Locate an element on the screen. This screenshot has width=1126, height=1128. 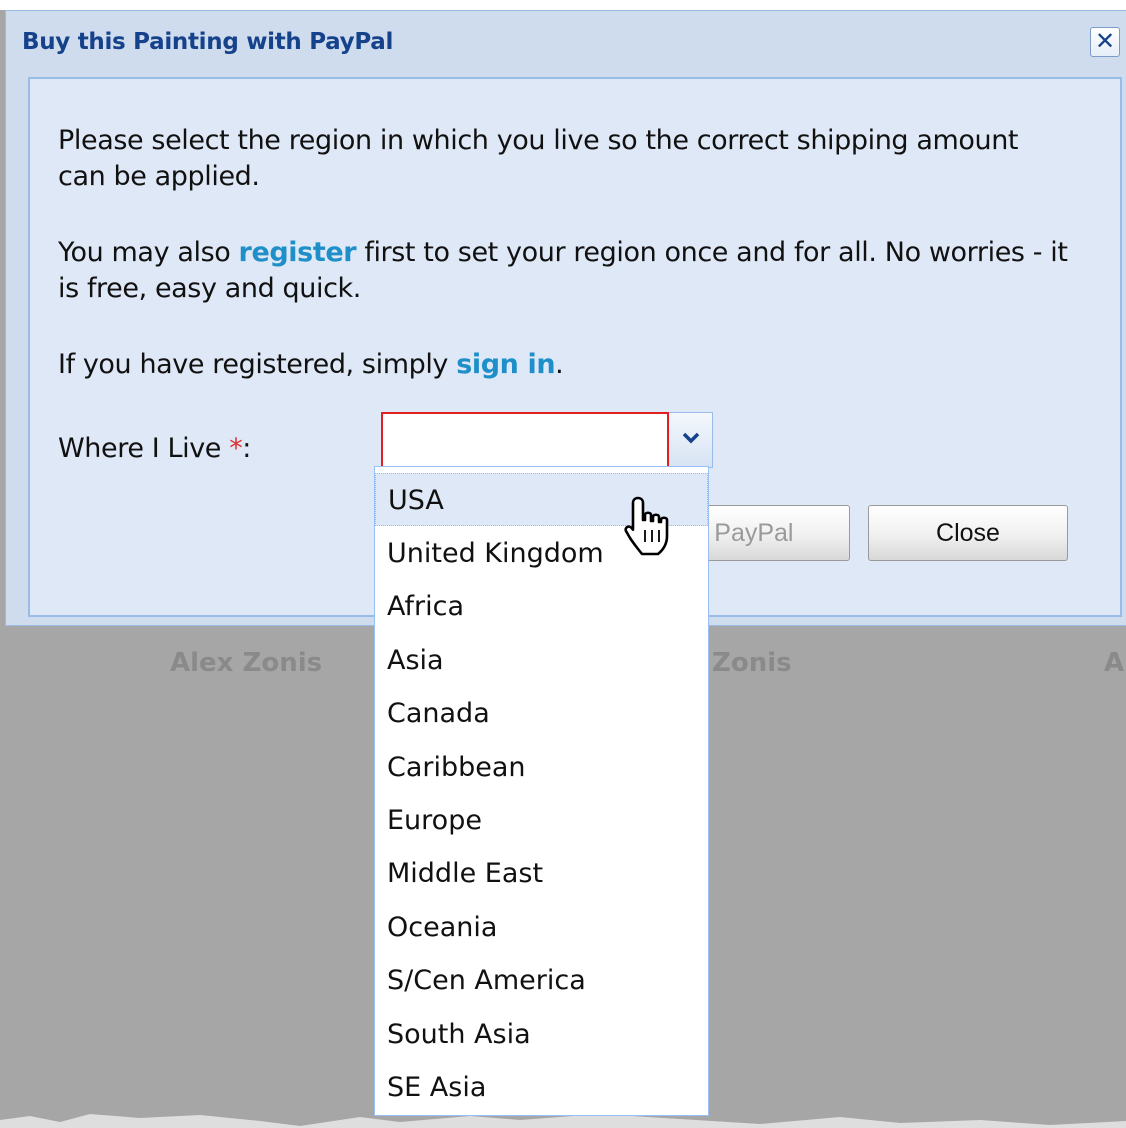
sign-in-paragraph: If you have registered, simply sign in. is located at coordinates (311, 365).